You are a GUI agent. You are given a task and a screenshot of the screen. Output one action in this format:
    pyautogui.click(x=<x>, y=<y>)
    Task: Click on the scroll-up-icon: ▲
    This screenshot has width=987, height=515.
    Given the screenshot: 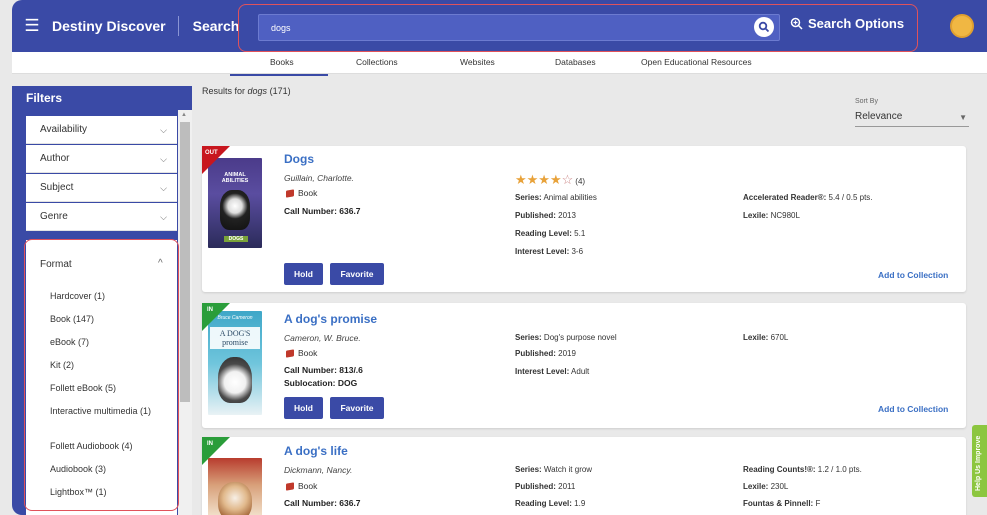 What is the action you would take?
    pyautogui.click(x=184, y=115)
    